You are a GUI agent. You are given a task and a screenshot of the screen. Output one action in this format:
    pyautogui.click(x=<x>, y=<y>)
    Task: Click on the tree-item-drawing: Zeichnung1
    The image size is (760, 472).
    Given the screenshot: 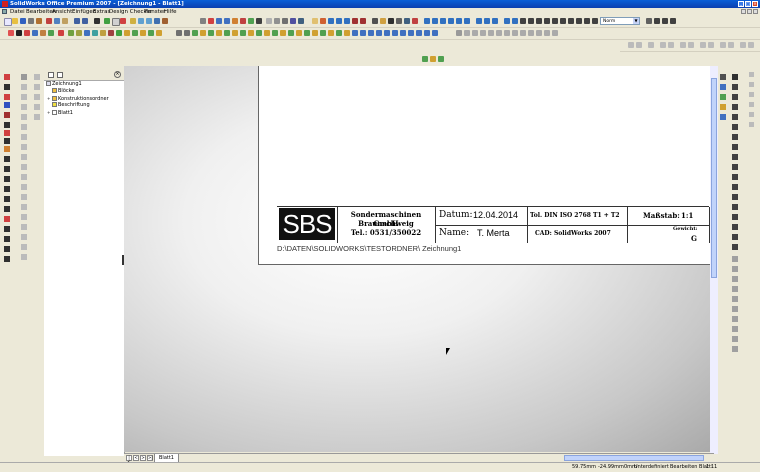 What is the action you would take?
    pyautogui.click(x=64, y=84)
    